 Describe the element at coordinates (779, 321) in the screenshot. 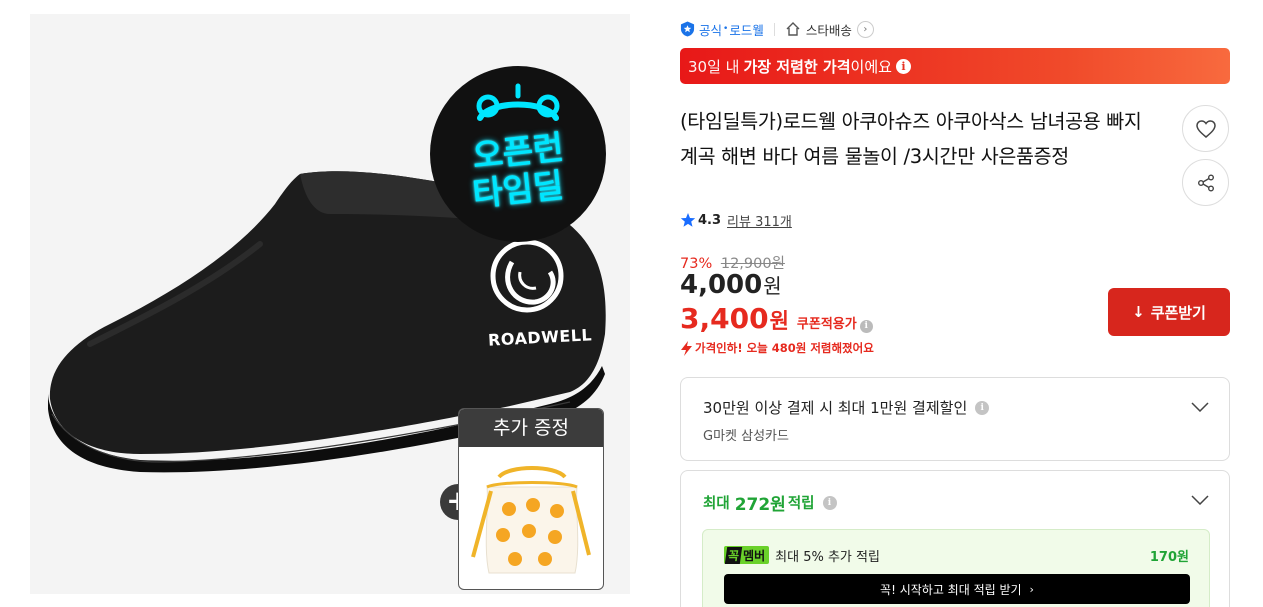

I see `coupon-price-unit: 원` at that location.